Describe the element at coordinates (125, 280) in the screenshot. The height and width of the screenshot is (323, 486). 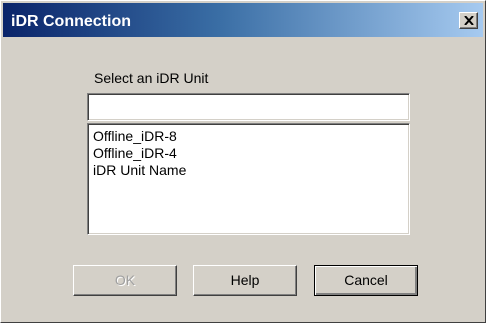
I see `ok-button: OK` at that location.